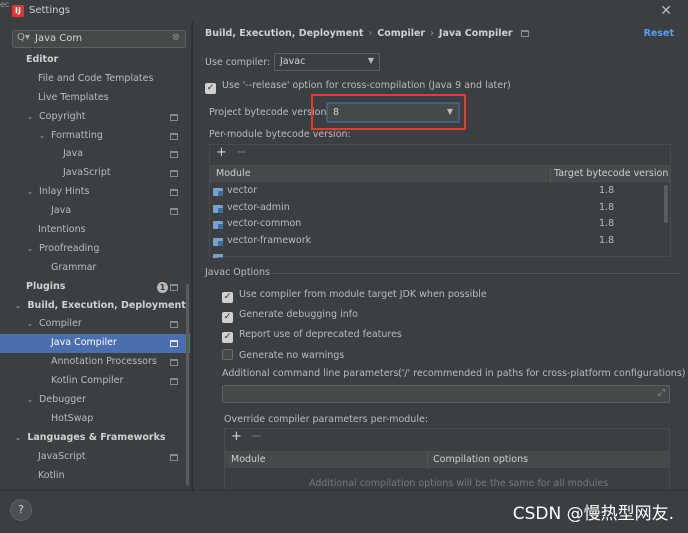 The width and height of the screenshot is (688, 533). Describe the element at coordinates (327, 62) in the screenshot. I see `use-compiler-select: Javac ▼` at that location.